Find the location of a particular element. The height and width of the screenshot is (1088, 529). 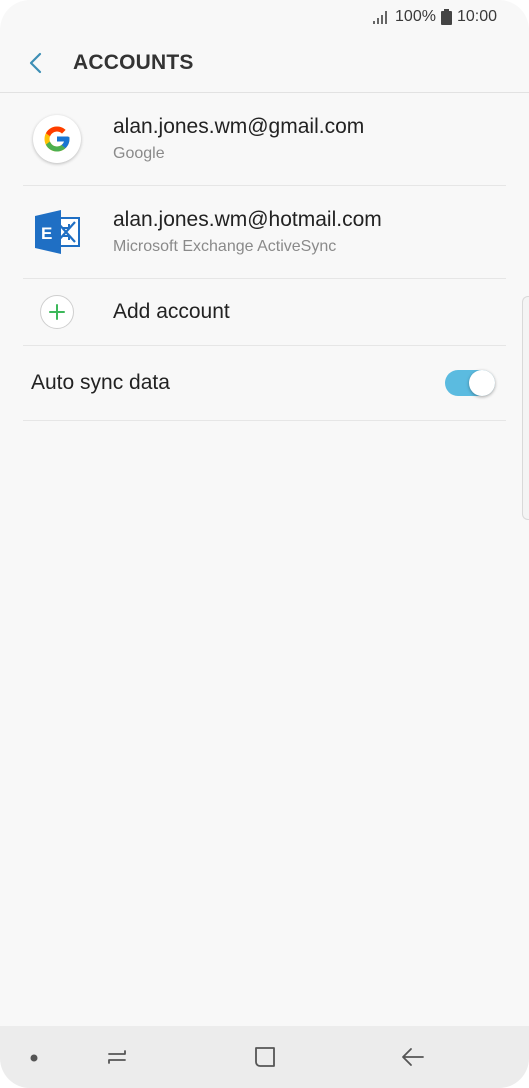

edge-panel-handle is located at coordinates (525, 408).